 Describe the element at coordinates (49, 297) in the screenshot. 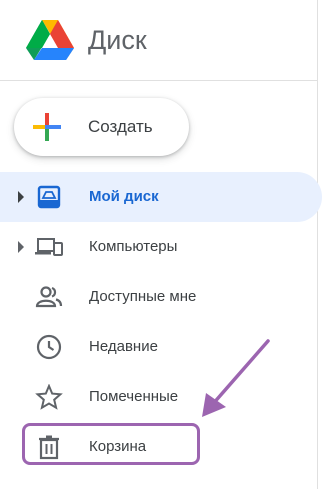

I see `shared-people-icon` at that location.